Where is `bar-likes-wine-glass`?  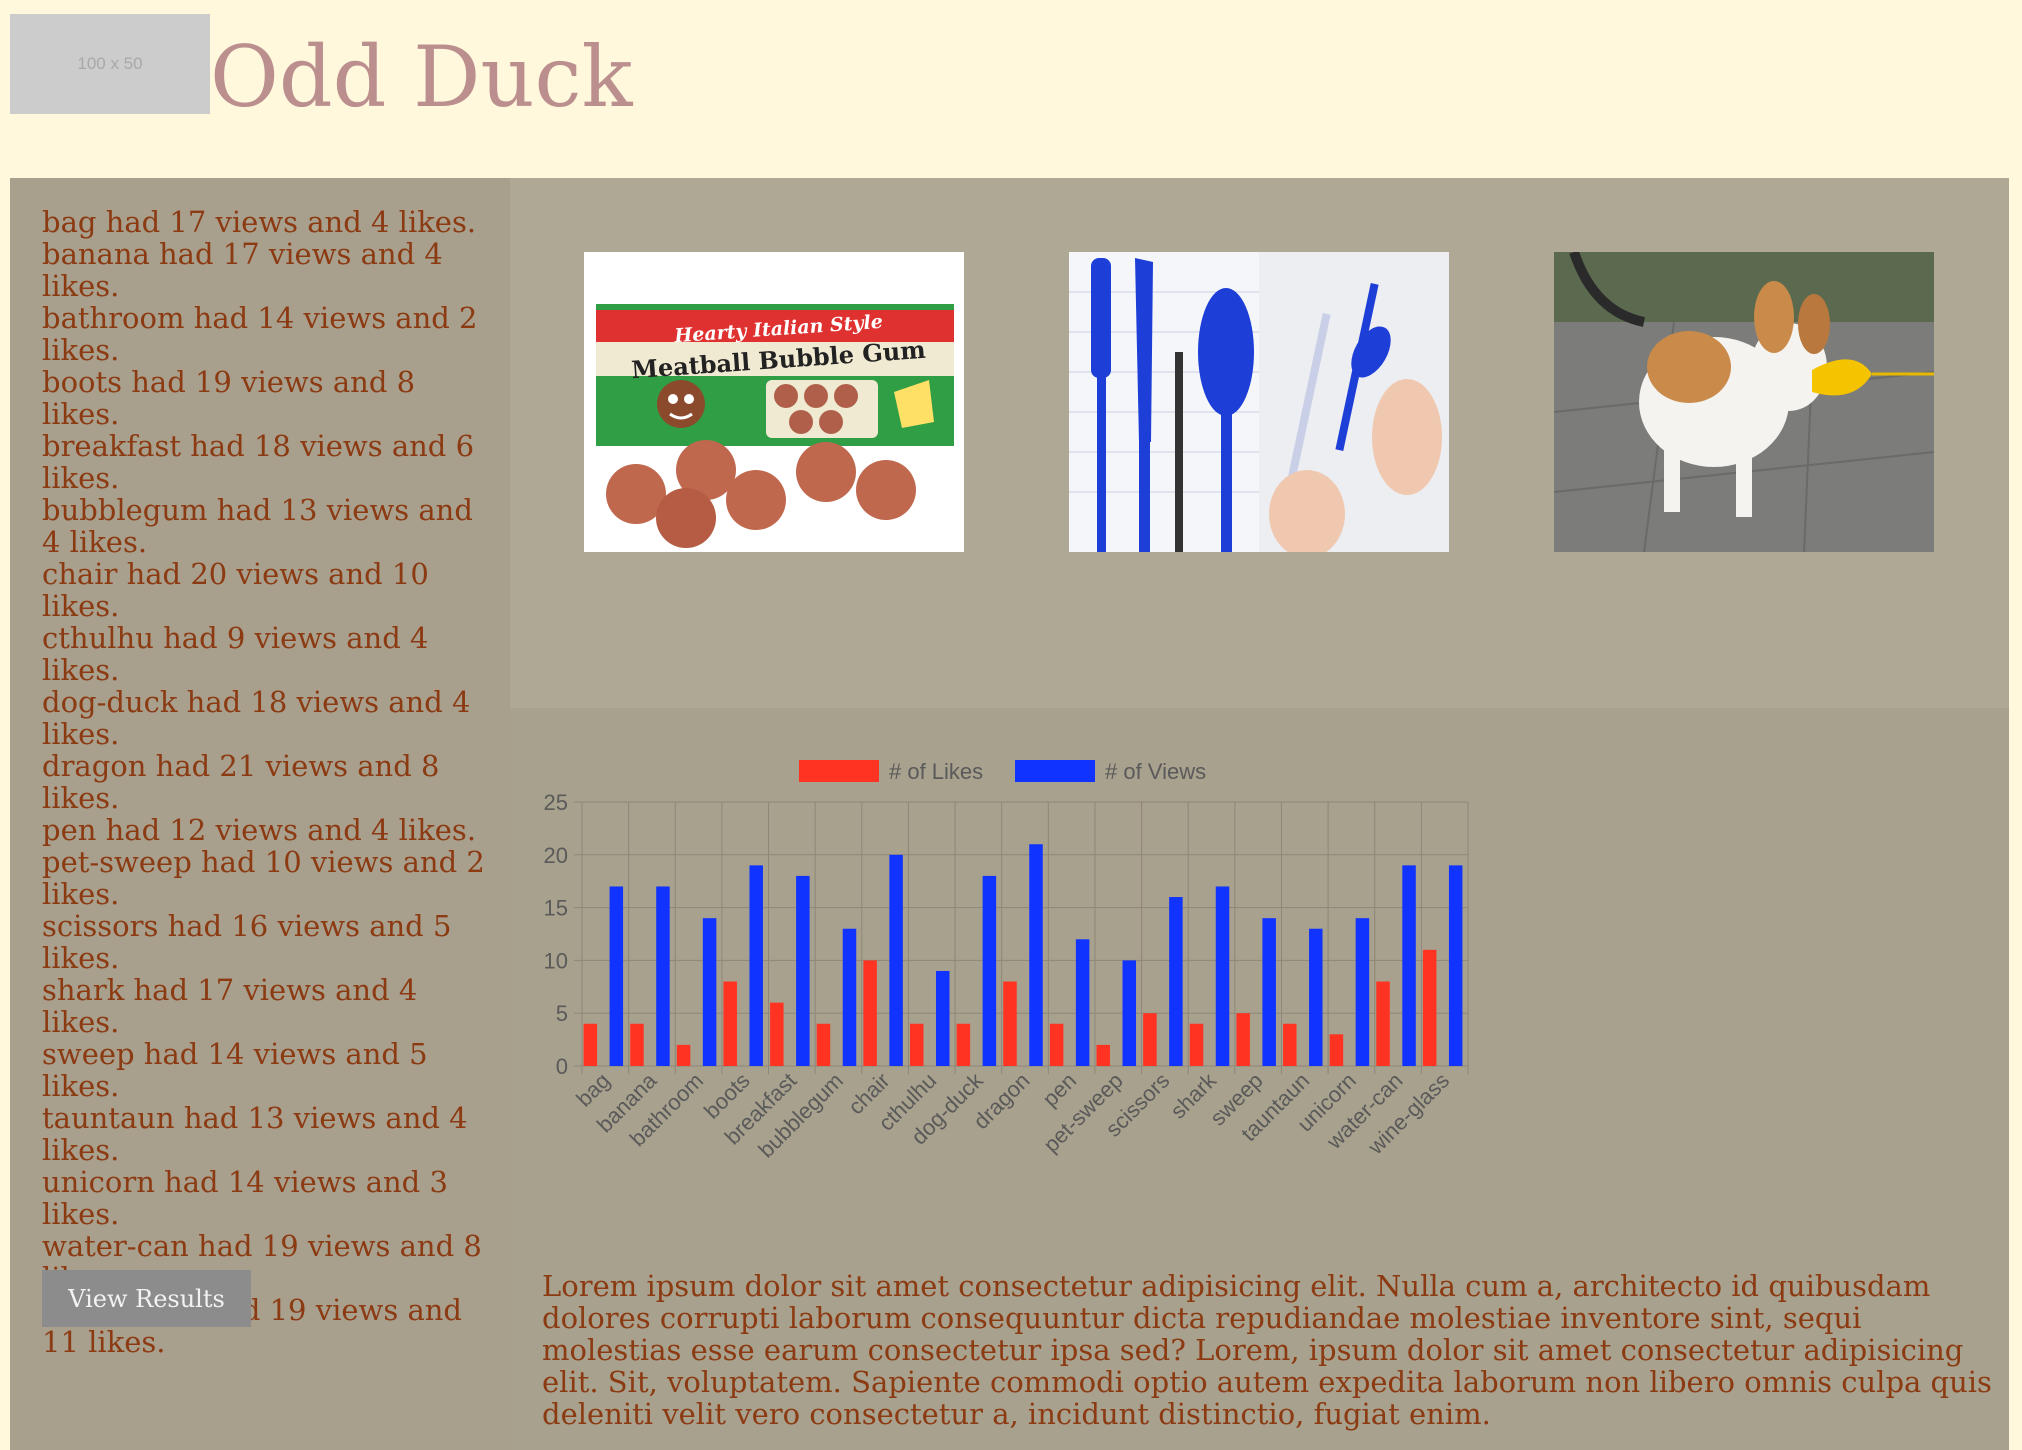
bar-likes-wine-glass is located at coordinates (1429, 1007).